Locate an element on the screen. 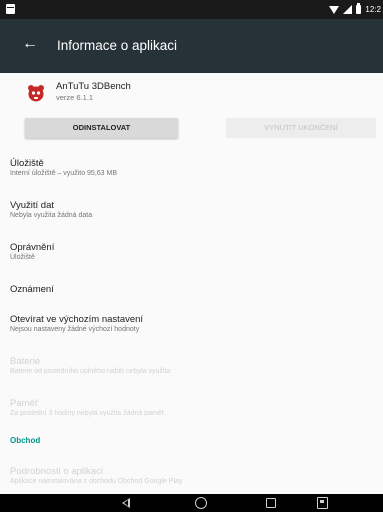 This screenshot has height=512, width=383. app-bar: ← Informace o aplikaci is located at coordinates (191, 46).